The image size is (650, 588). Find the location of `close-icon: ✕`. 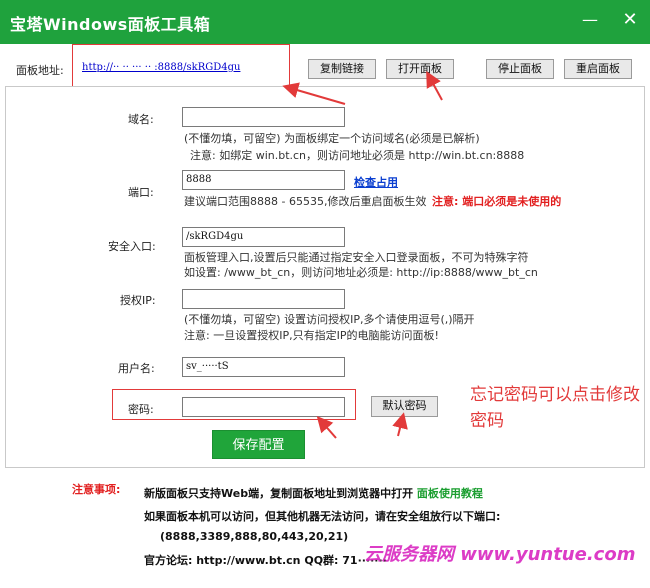

close-icon: ✕ is located at coordinates (630, 20).